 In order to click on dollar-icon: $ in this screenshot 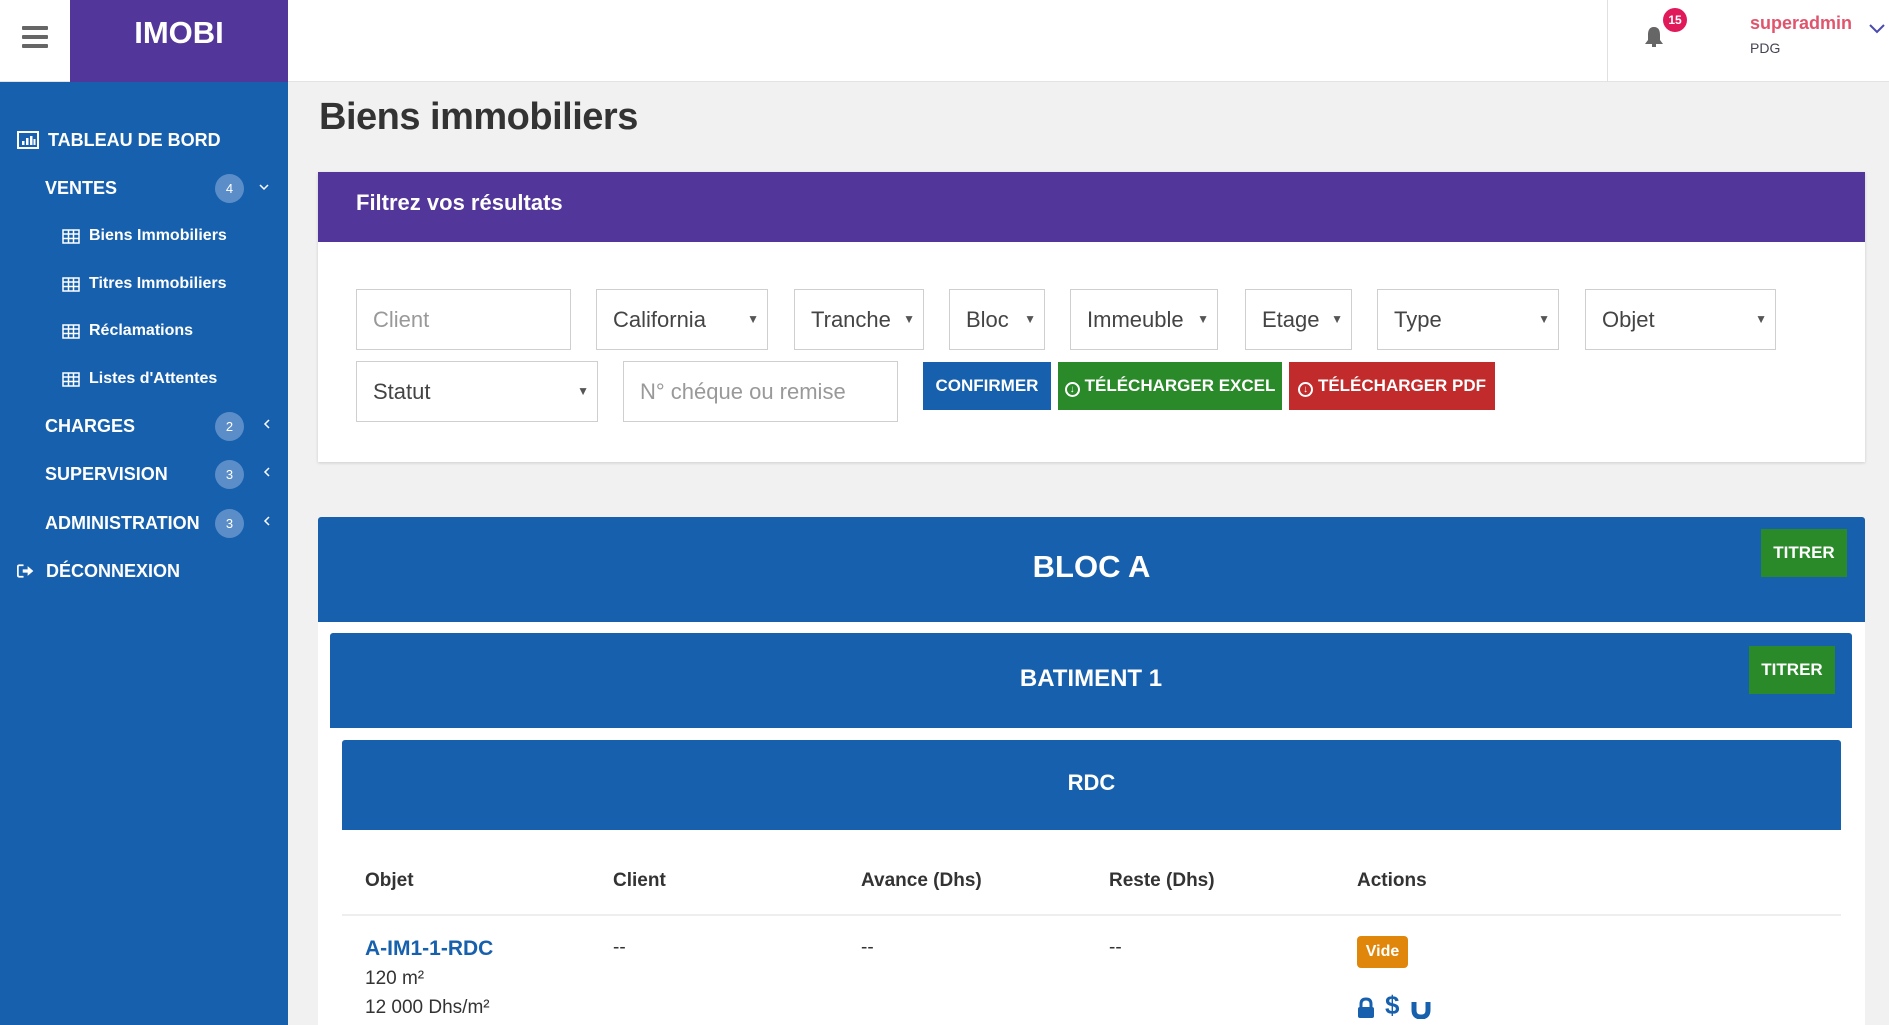, I will do `click(1392, 1005)`.